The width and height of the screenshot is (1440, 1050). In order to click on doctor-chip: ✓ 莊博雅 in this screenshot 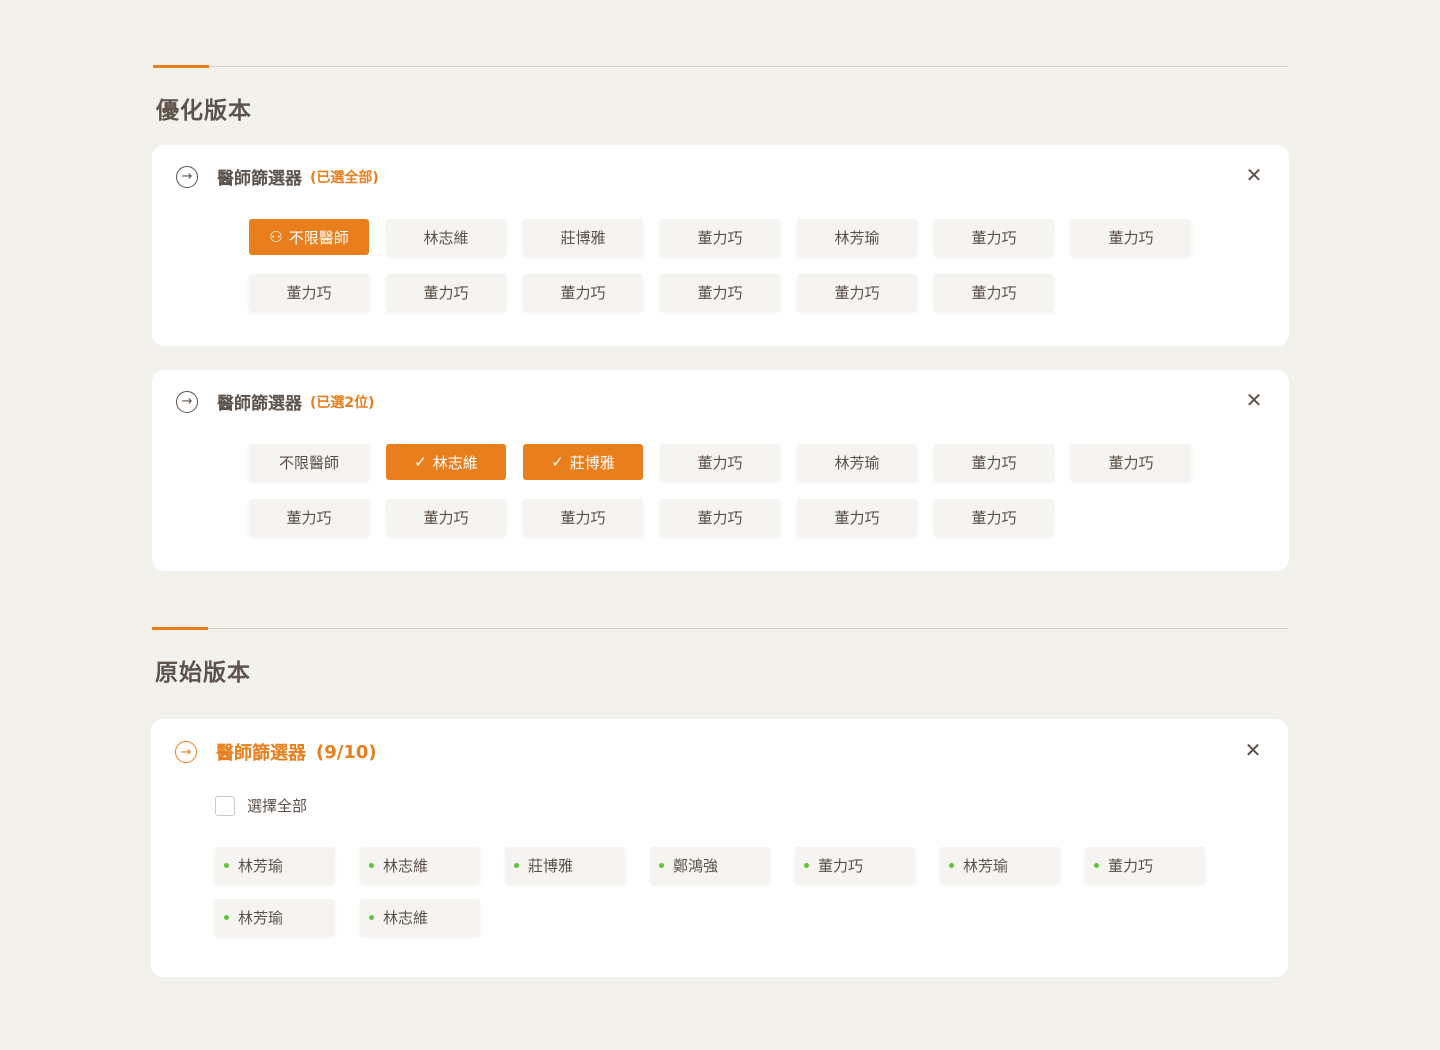, I will do `click(583, 462)`.